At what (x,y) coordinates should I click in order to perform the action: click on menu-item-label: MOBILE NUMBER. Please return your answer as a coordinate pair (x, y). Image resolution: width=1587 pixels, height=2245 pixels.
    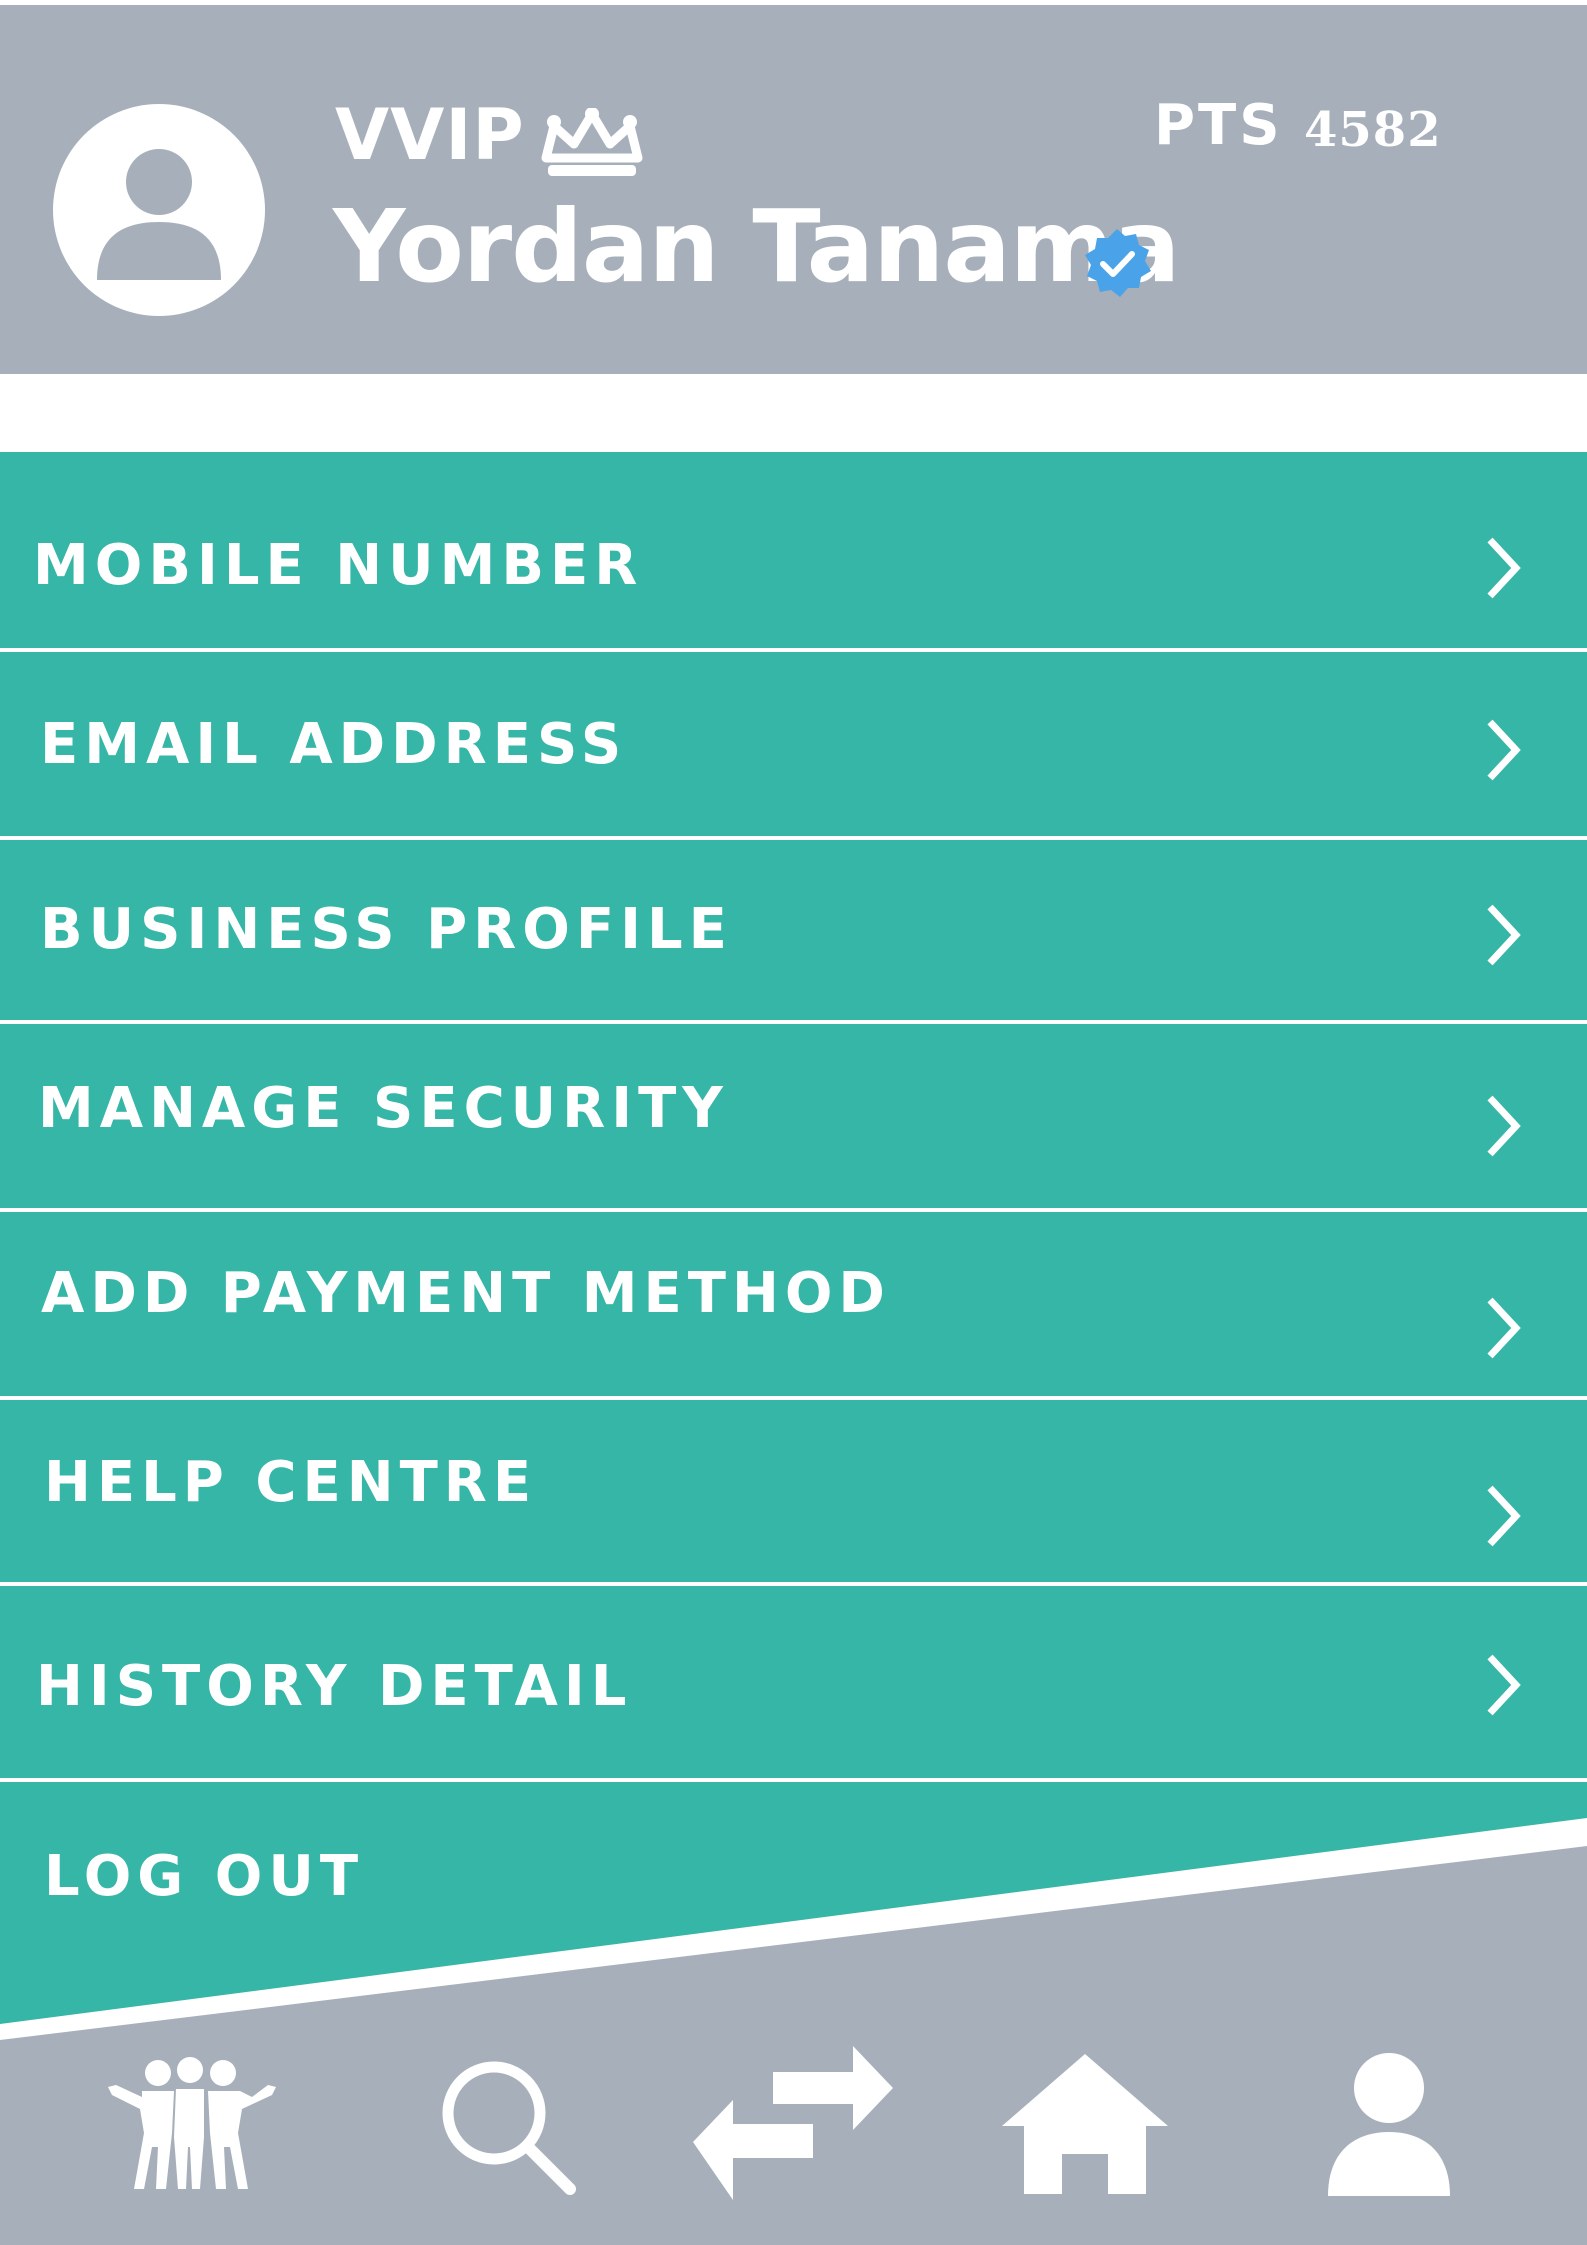
    Looking at the image, I should click on (338, 565).